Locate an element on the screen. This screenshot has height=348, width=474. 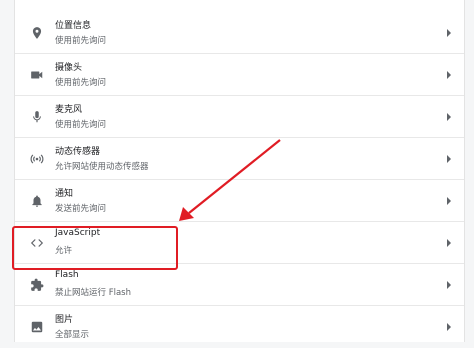
row-title: 麦克风 is located at coordinates (69, 110).